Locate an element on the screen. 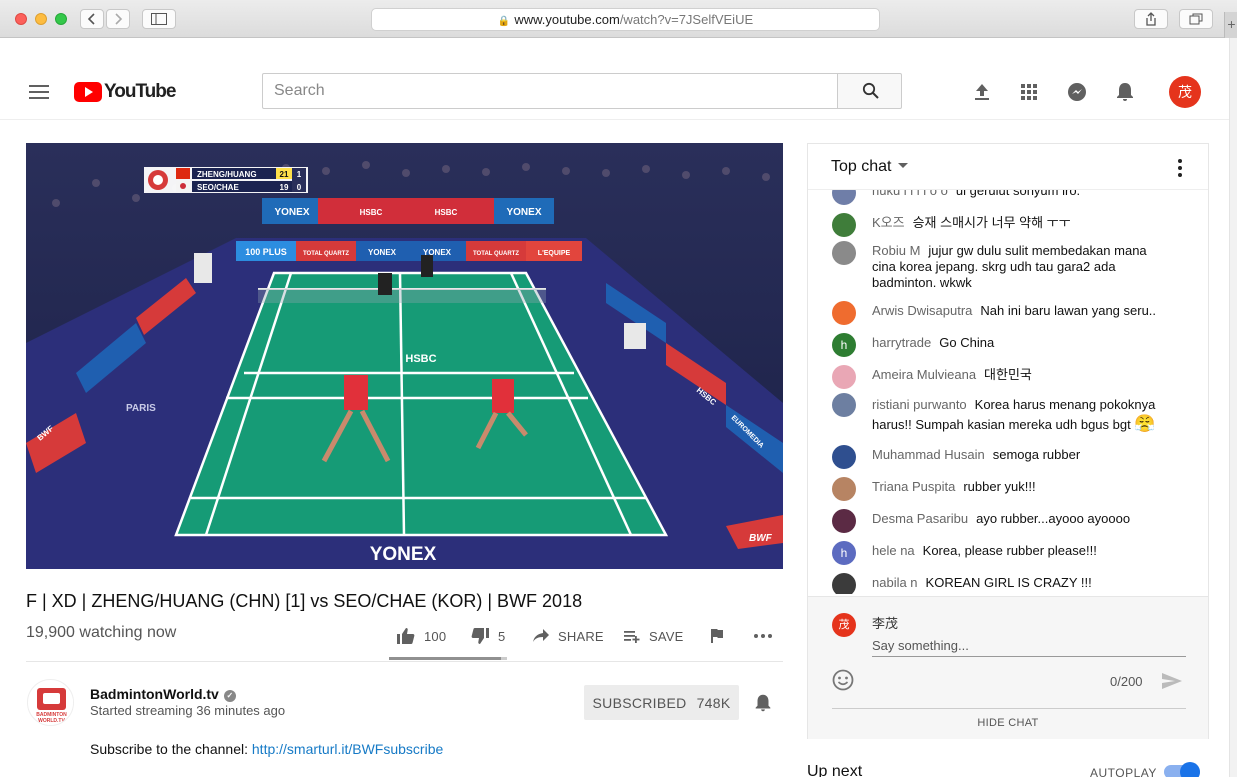  score-team1-set: 1 is located at coordinates (299, 174).